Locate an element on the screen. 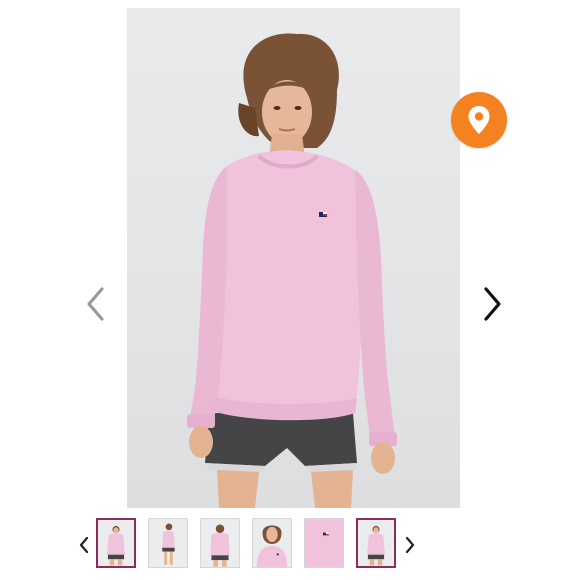 The height and width of the screenshot is (580, 580). map-pin-icon is located at coordinates (479, 120).